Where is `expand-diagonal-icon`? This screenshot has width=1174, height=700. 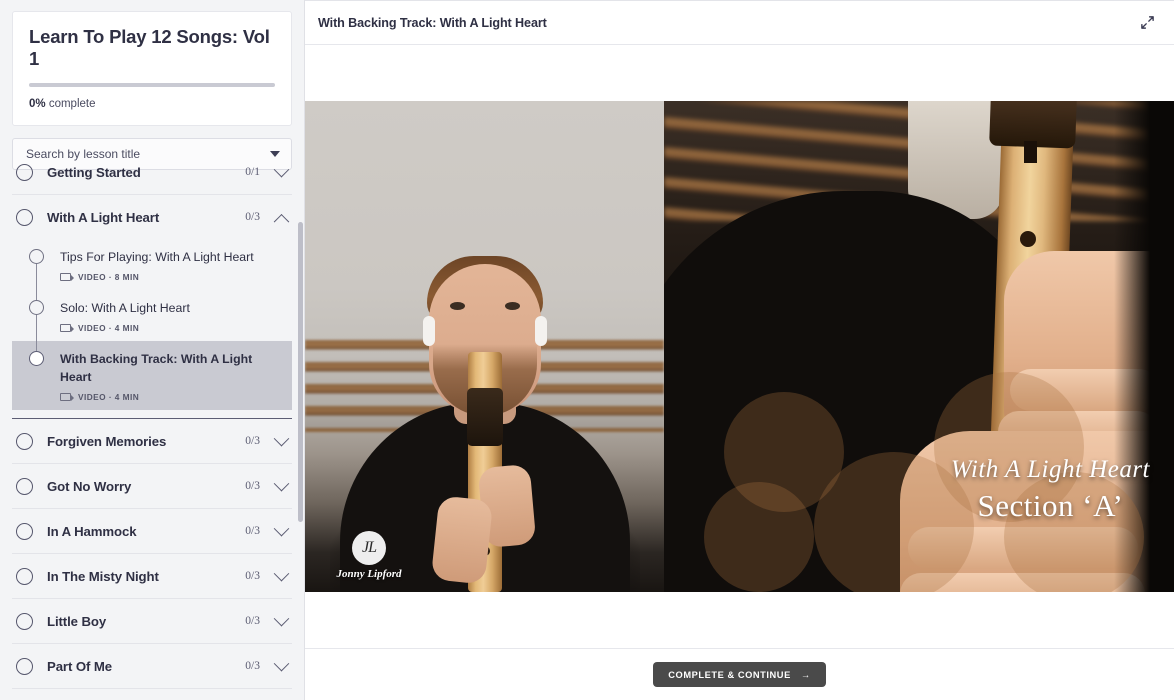 expand-diagonal-icon is located at coordinates (1147, 23).